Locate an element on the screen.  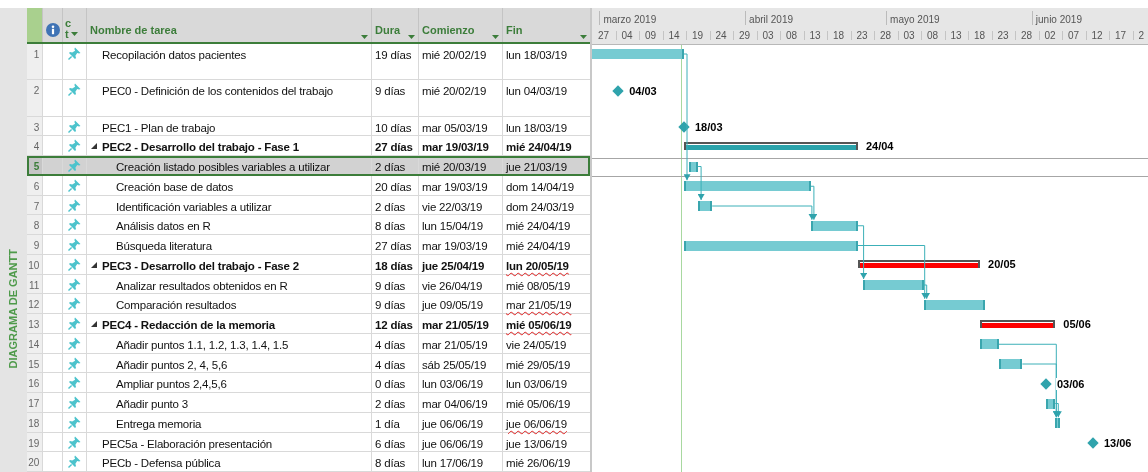
task-row: 8 Análisis datos en R 8 días lun 15/04/19 mié 24/04/19 is located at coordinates (308, 225).